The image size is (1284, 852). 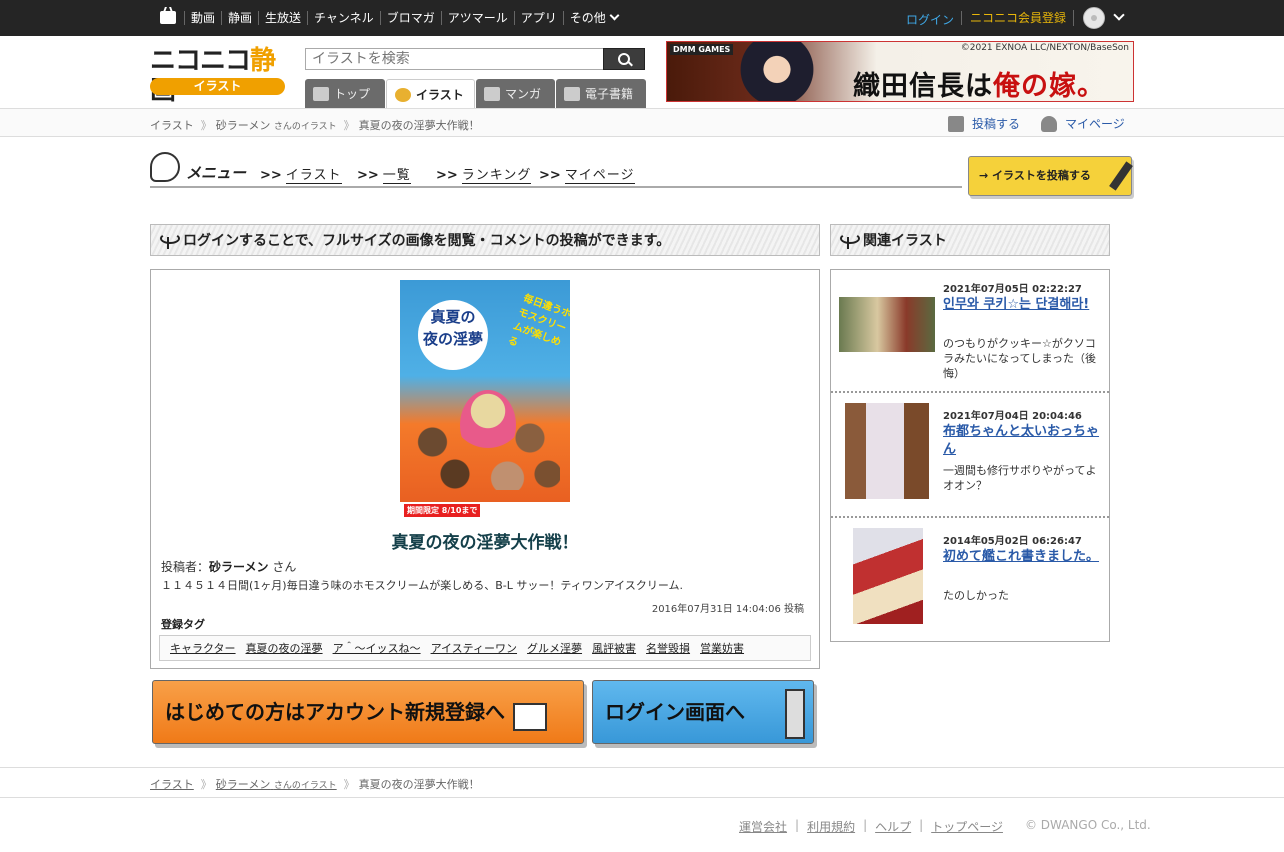 I want to click on sprout-icon, so click(x=849, y=240).